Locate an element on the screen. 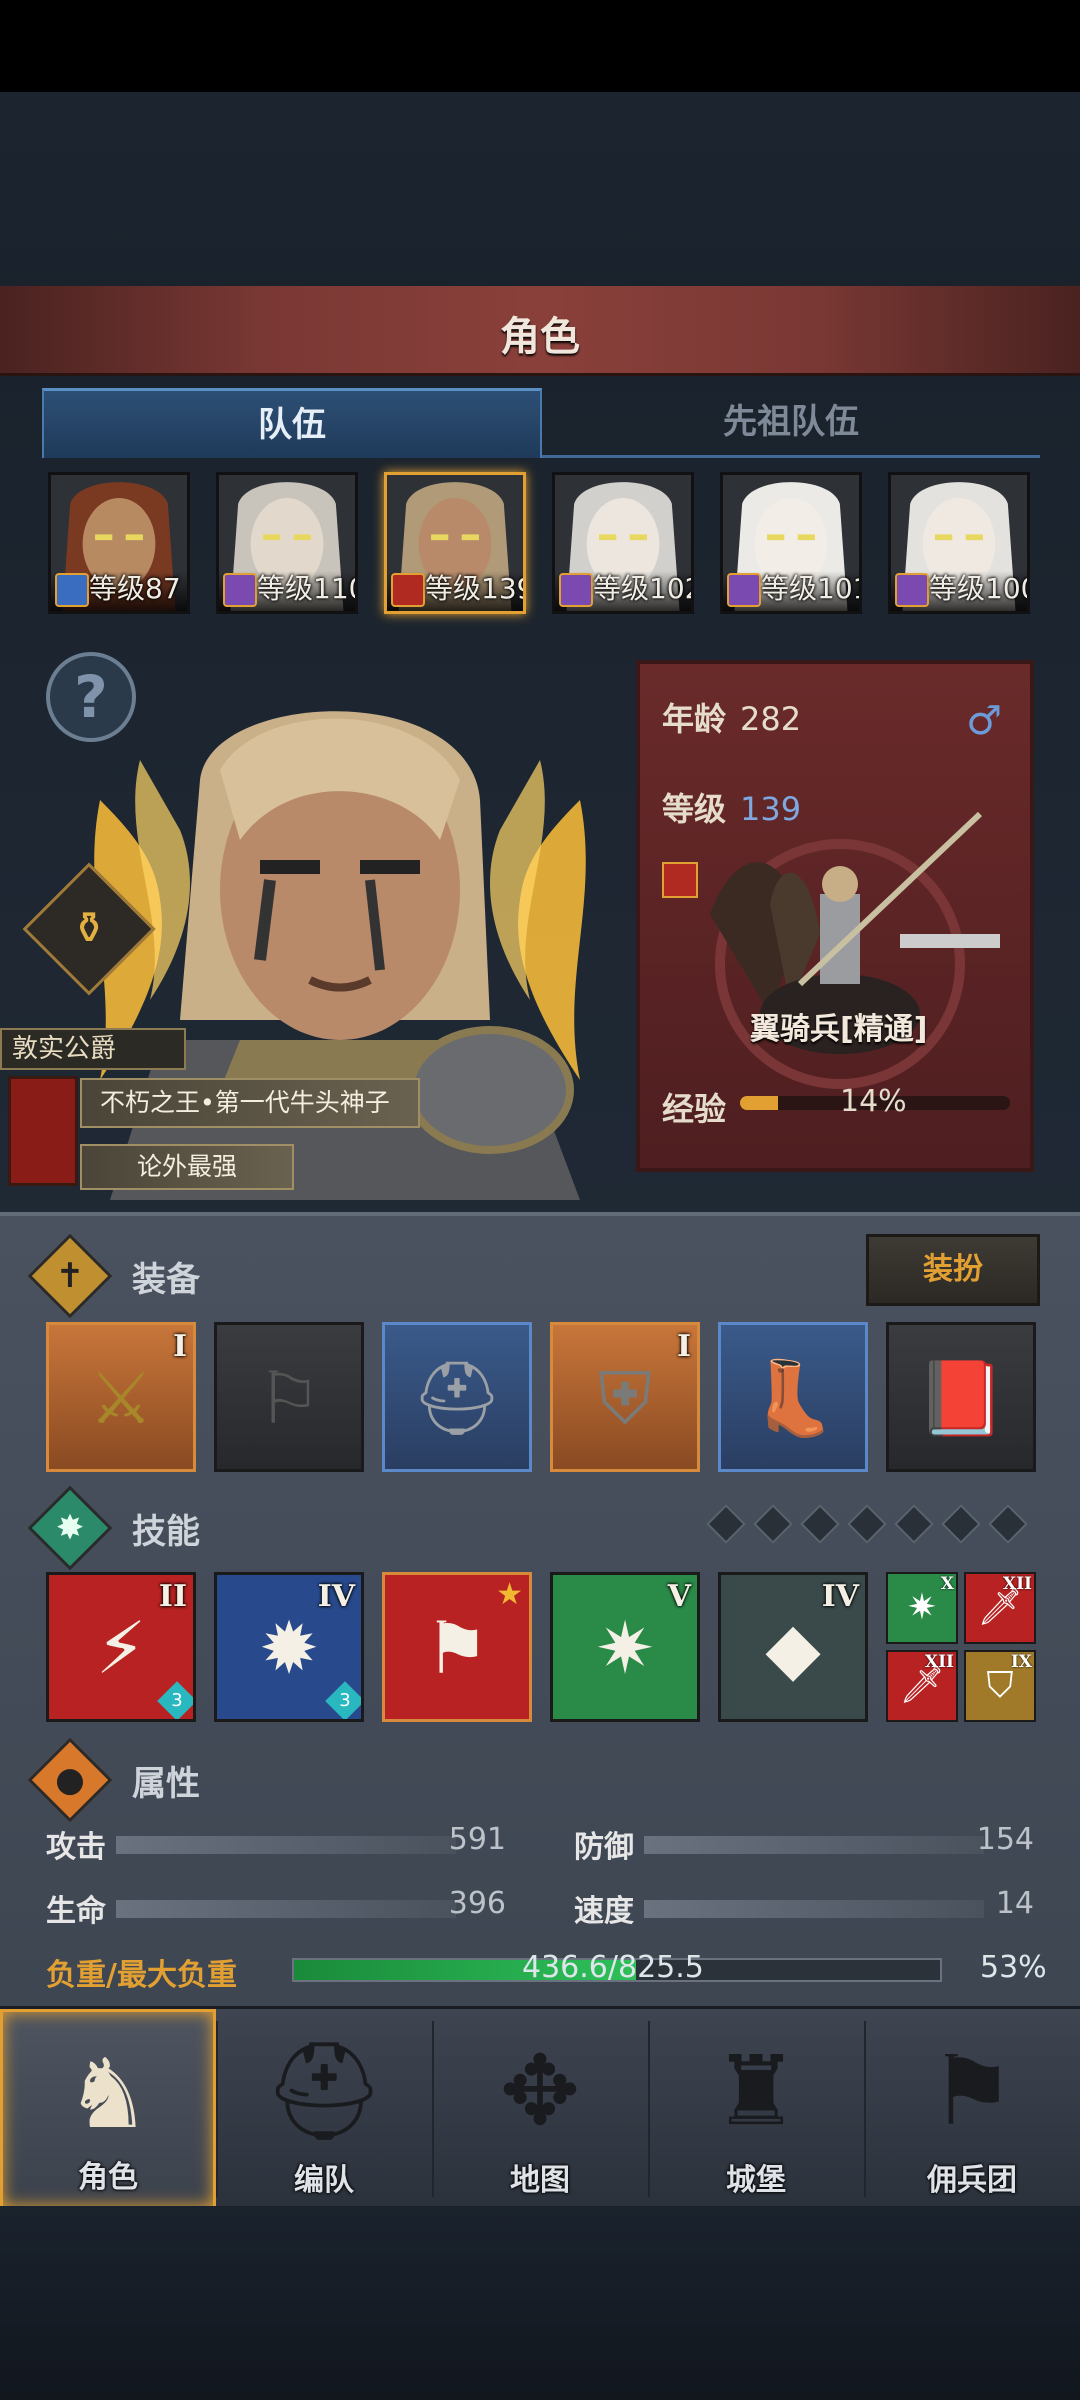  equipment-slot-helmet: ⛑ is located at coordinates (457, 1397).